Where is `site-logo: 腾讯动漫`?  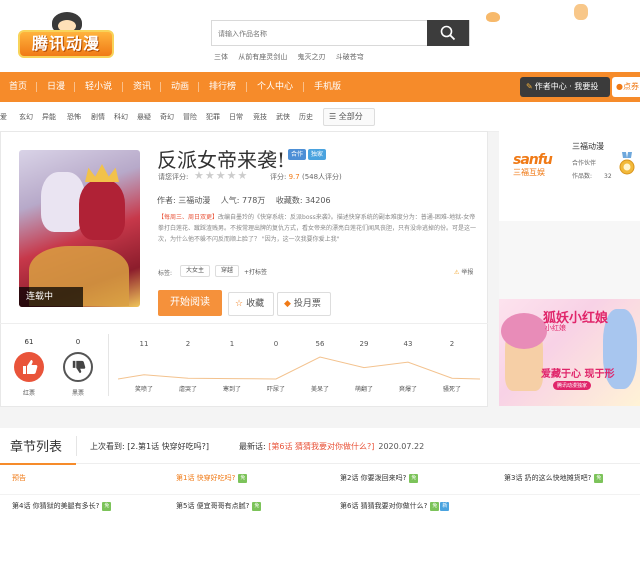 site-logo: 腾讯动漫 is located at coordinates (66, 37).